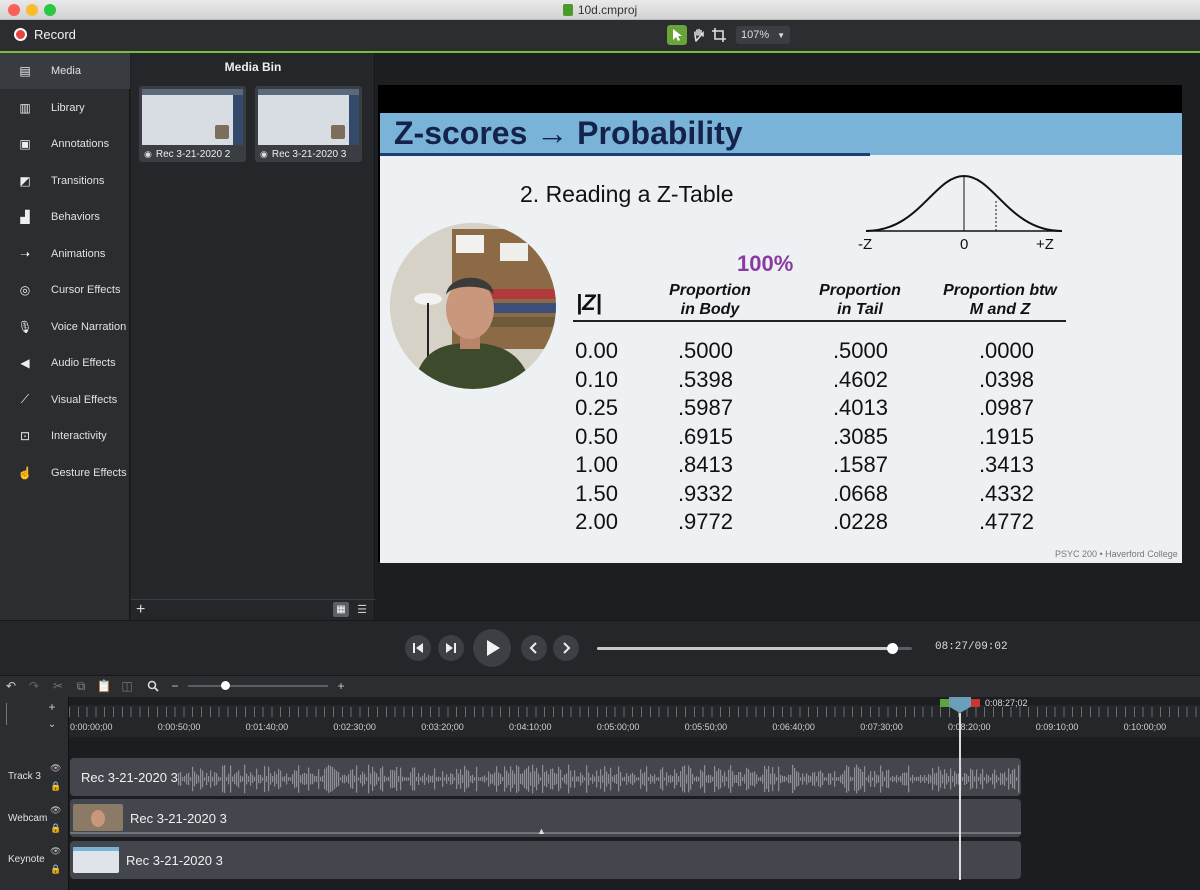 This screenshot has height=890, width=1200. I want to click on curve-axis-labels: -Z 0 +Z, so click(956, 244).